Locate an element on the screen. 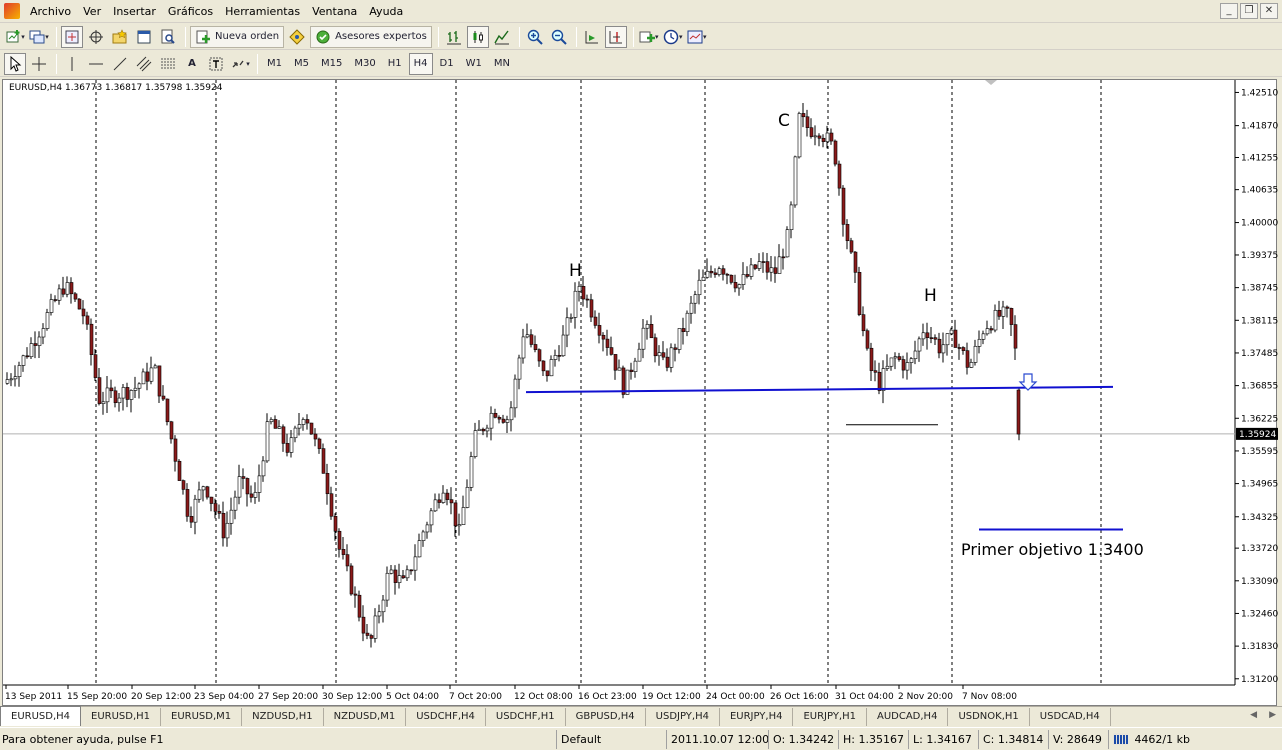 The height and width of the screenshot is (750, 1282). timeframe-w1: W1 is located at coordinates (474, 64).